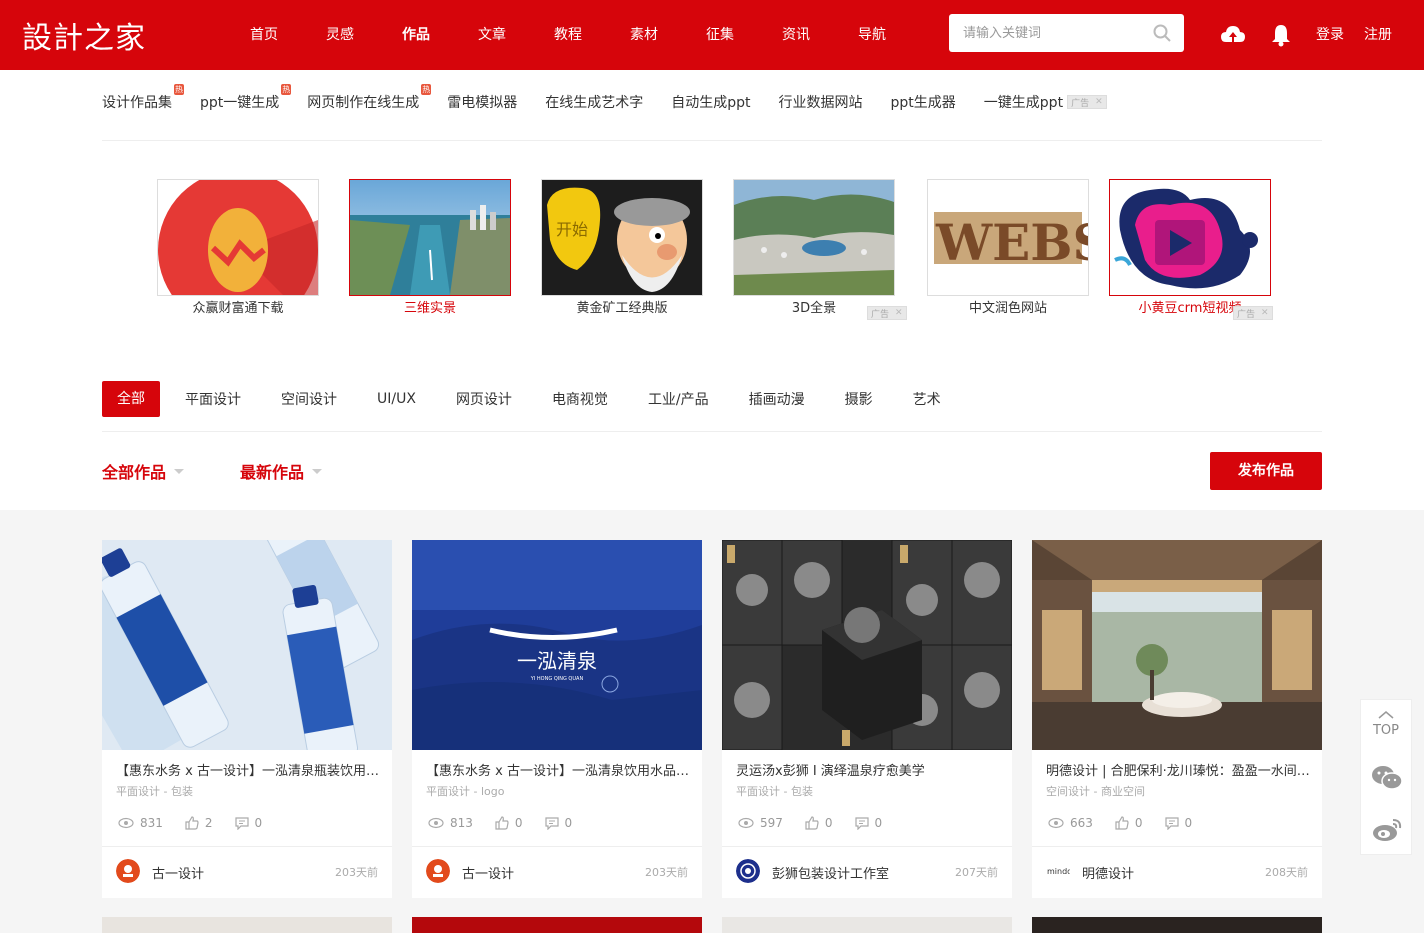 The height and width of the screenshot is (933, 1424). I want to click on tab-ui-ux: UI/UX, so click(396, 399).